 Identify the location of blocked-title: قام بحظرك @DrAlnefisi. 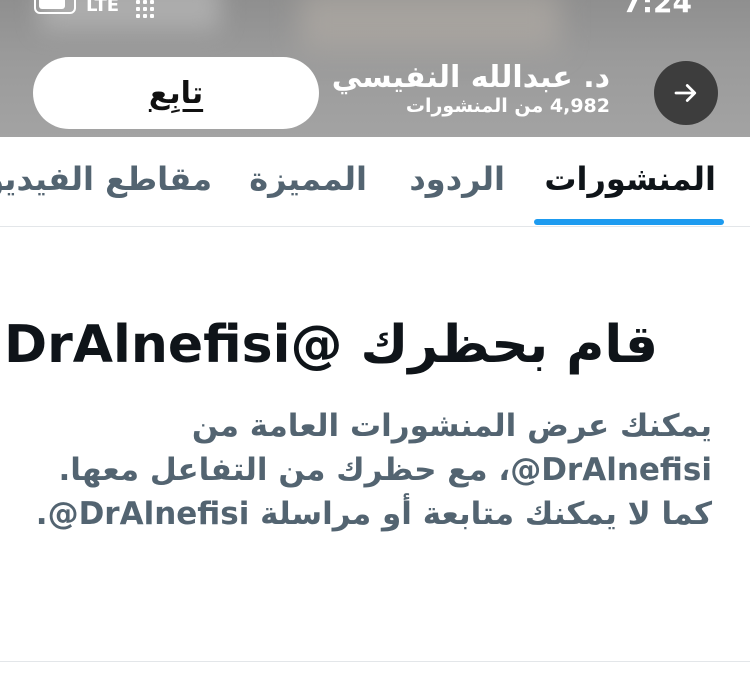
(330, 345).